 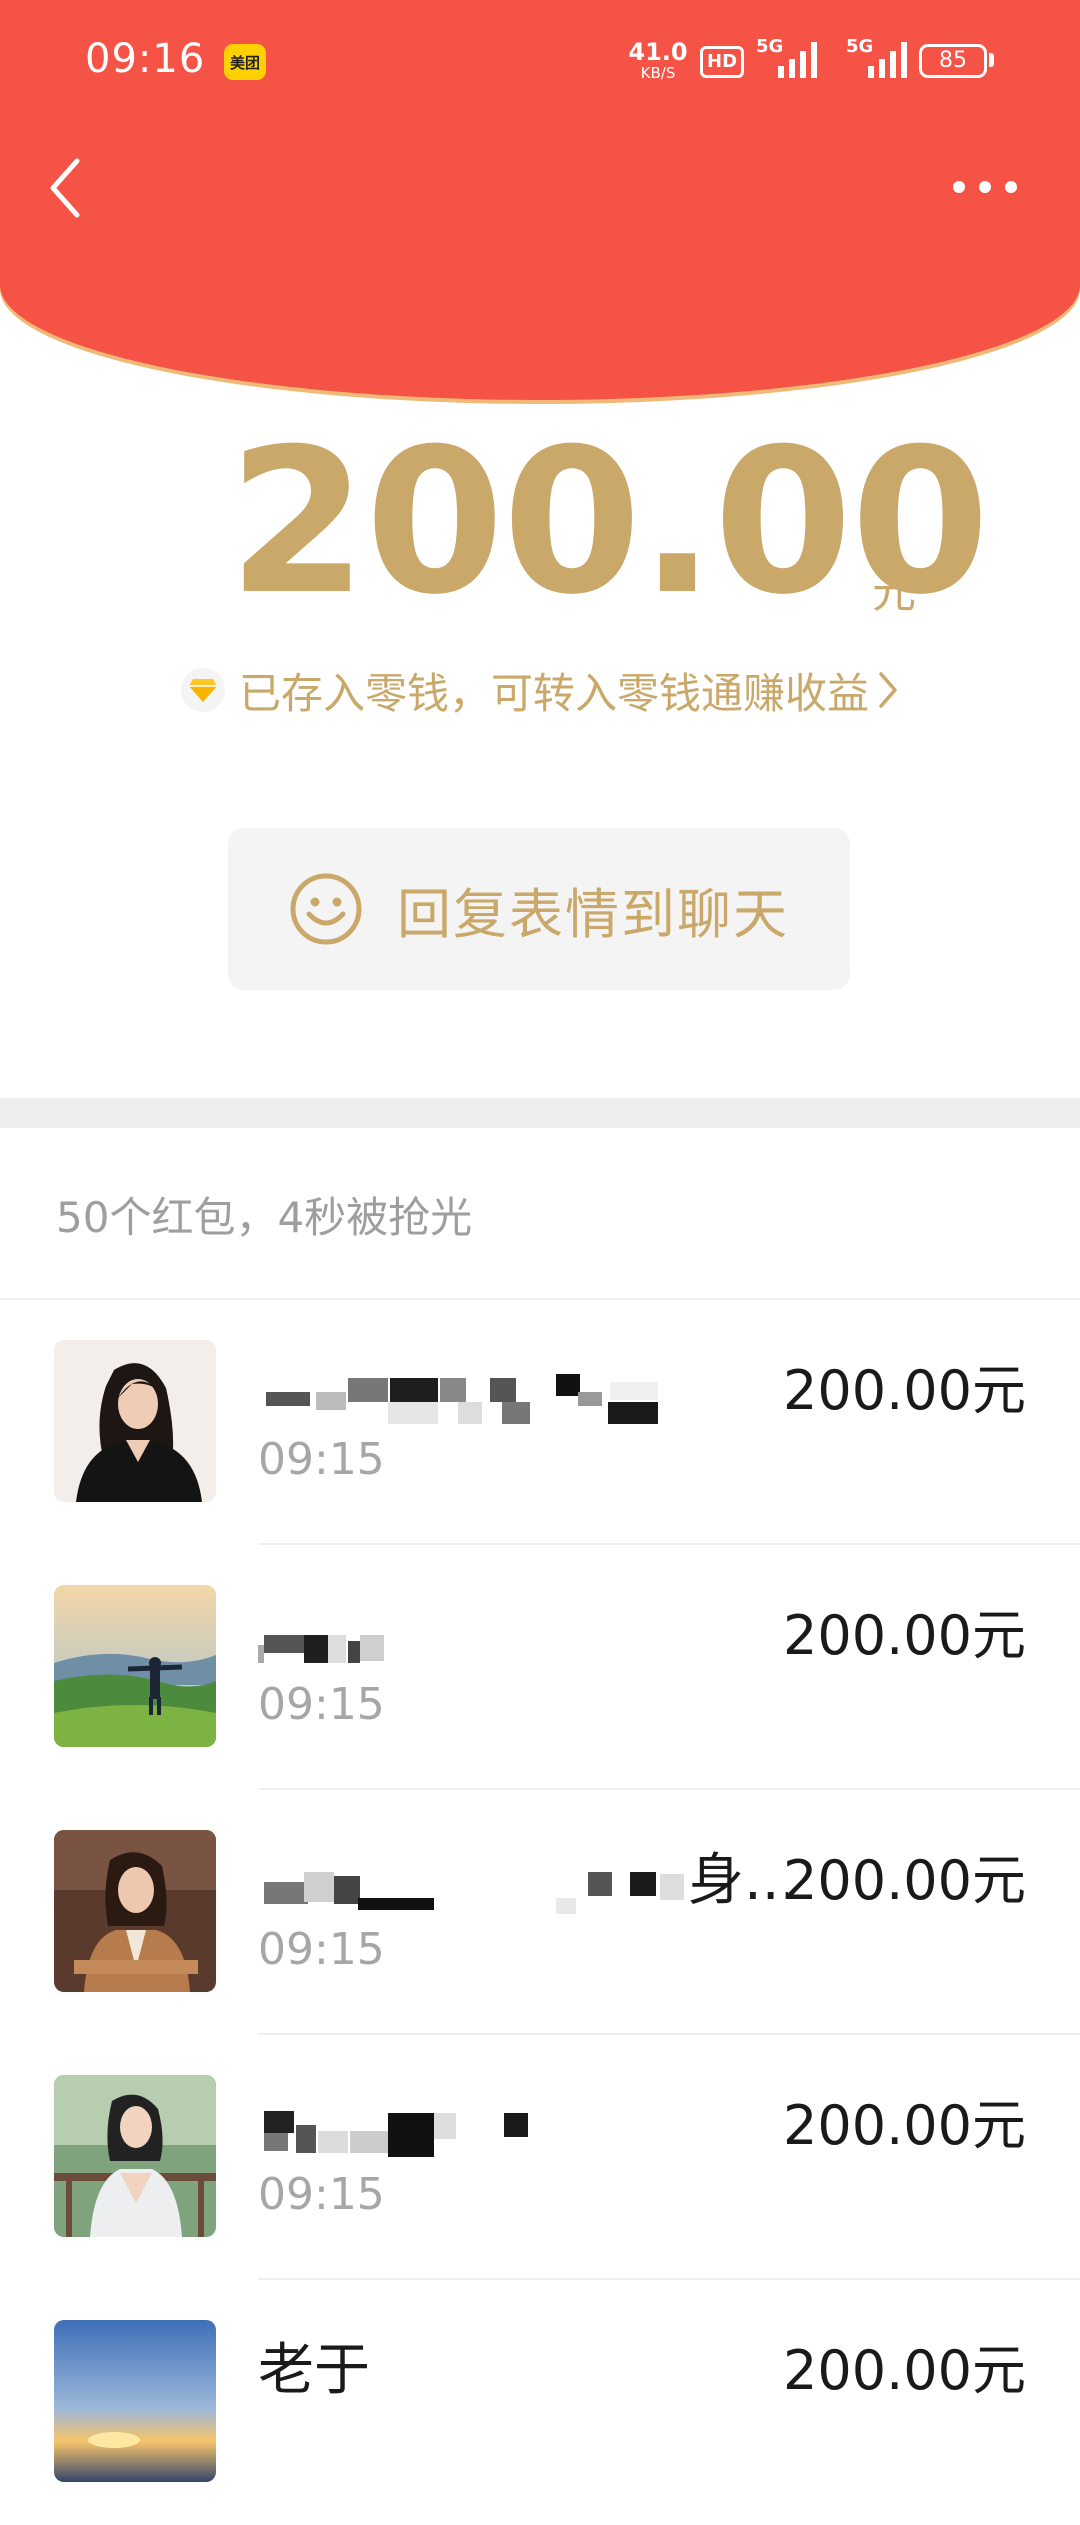 I want to click on chevron-left-icon, so click(x=65, y=188).